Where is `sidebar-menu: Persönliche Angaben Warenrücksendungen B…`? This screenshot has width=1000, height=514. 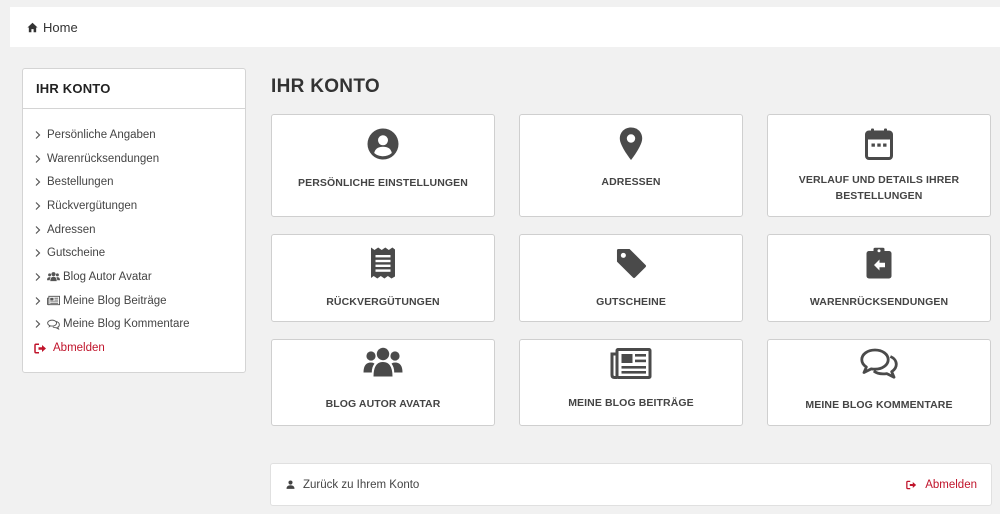
sidebar-menu: Persönliche Angaben Warenrücksendungen B… is located at coordinates (134, 234).